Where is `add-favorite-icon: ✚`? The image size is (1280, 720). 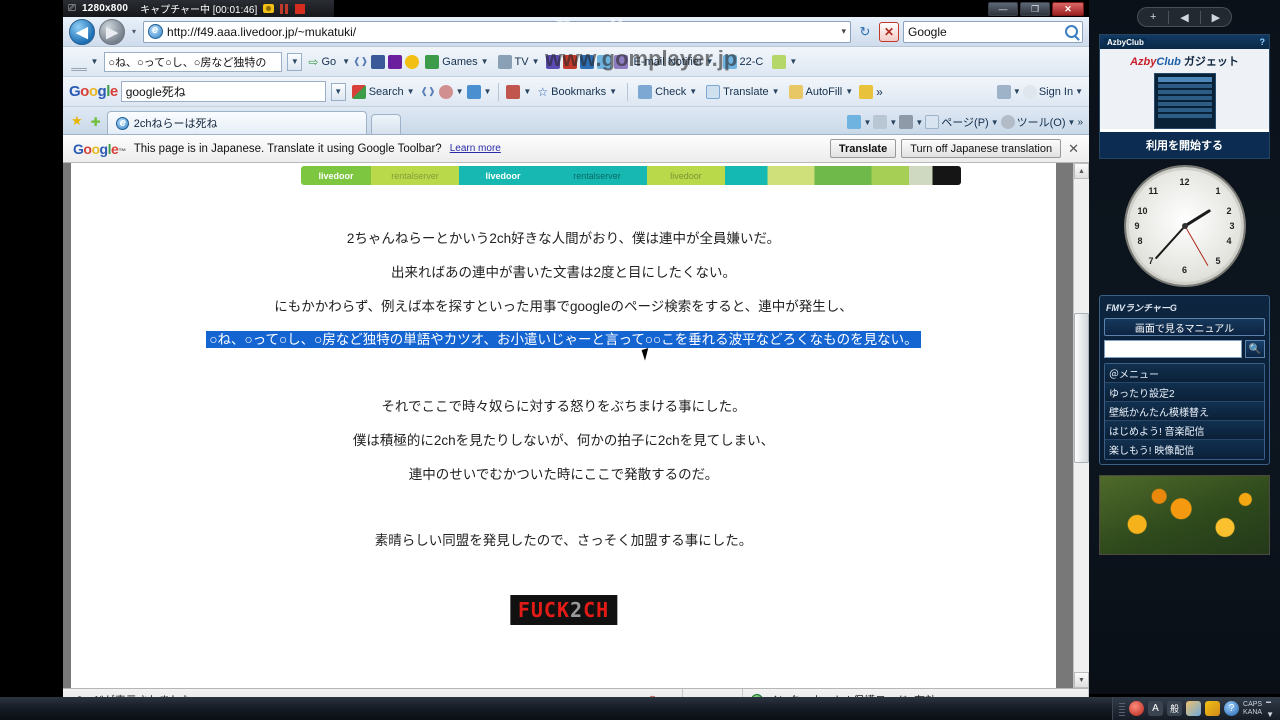 add-favorite-icon: ✚ is located at coordinates (96, 122).